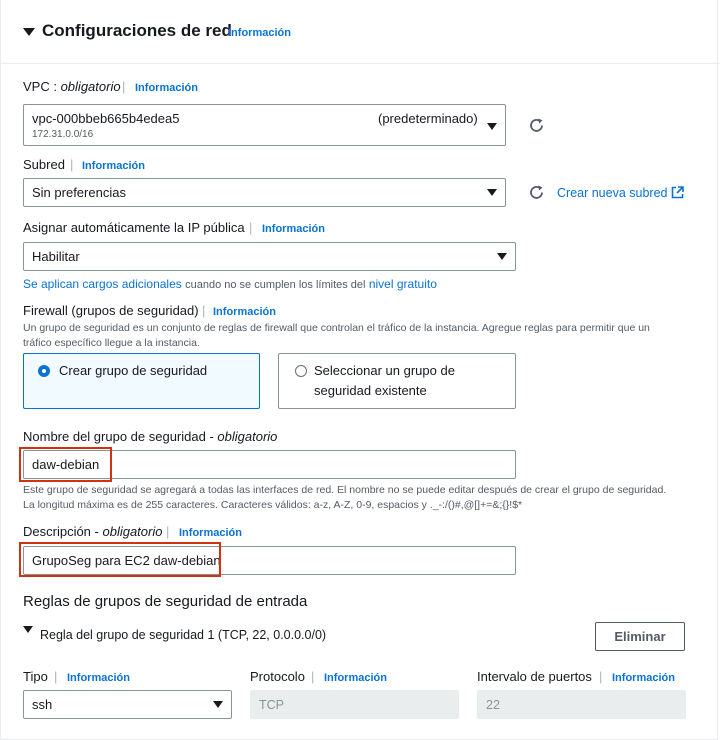  I want to click on subnet-label: Subred, so click(44, 164).